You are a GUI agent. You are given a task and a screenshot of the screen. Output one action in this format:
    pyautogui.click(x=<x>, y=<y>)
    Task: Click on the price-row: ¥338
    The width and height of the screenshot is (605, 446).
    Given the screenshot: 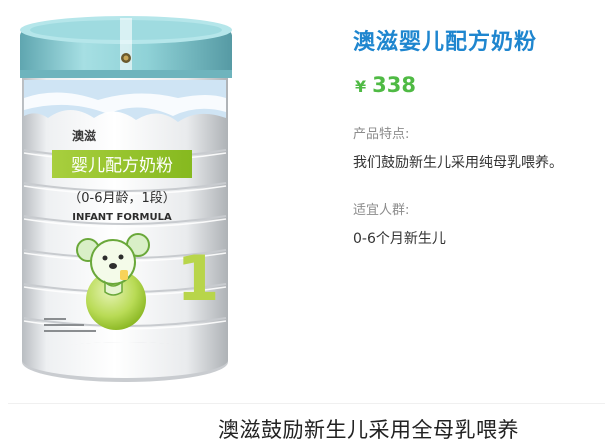 What is the action you would take?
    pyautogui.click(x=385, y=85)
    